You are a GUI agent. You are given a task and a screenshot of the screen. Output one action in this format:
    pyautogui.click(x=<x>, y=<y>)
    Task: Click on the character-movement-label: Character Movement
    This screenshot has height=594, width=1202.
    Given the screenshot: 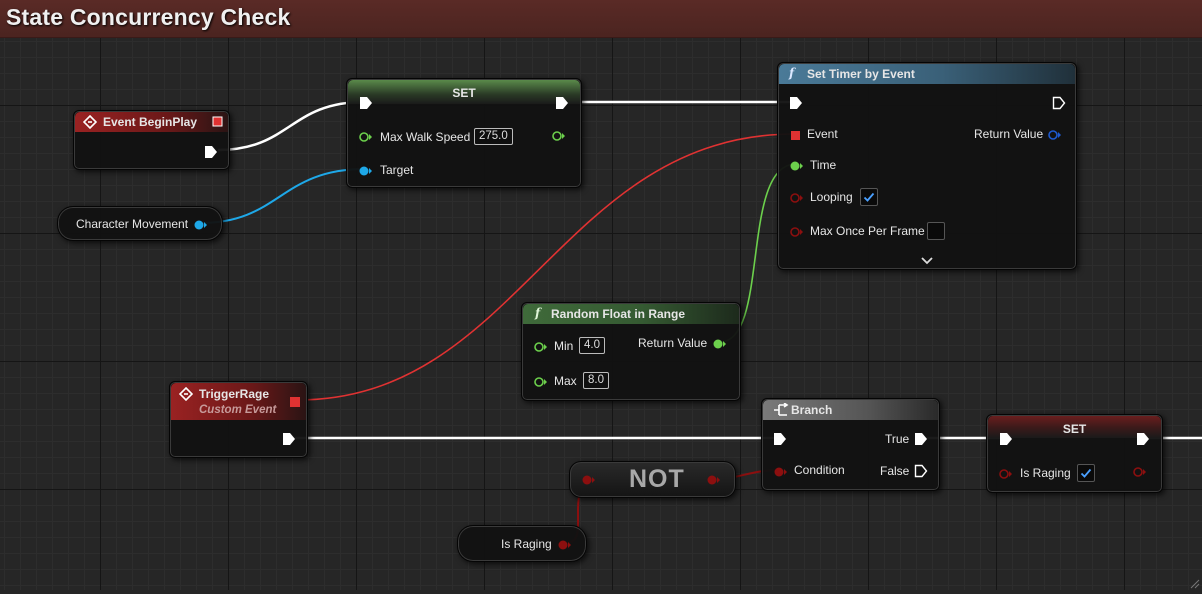 What is the action you would take?
    pyautogui.click(x=132, y=224)
    